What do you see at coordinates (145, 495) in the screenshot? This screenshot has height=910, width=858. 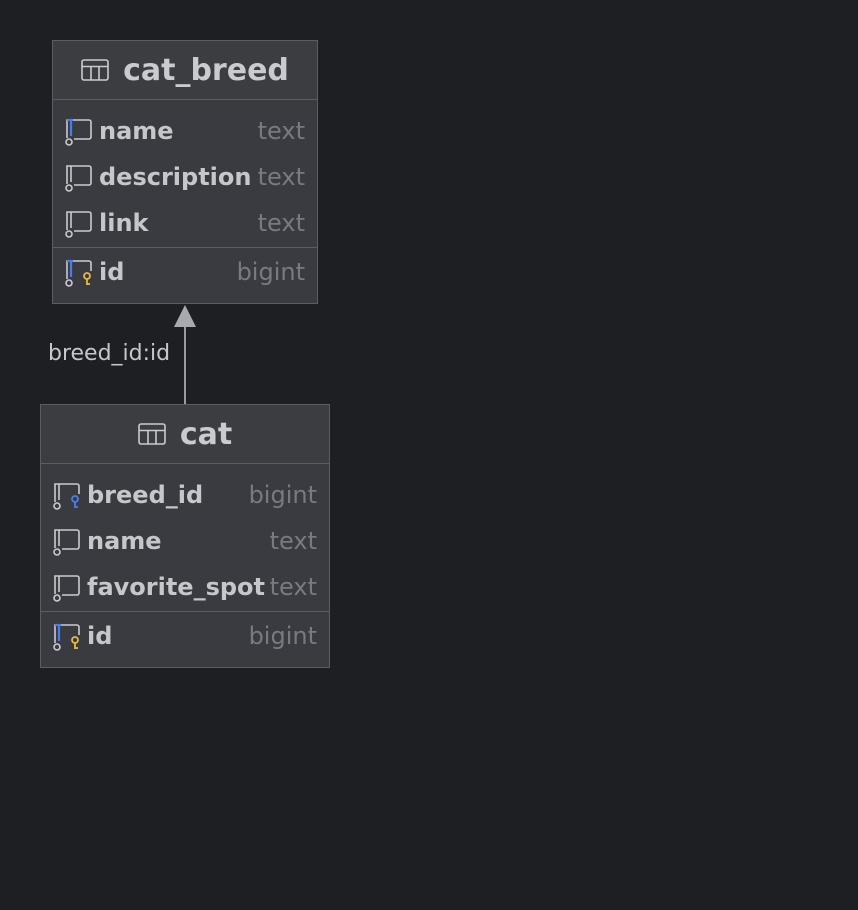 I see `column-name: breed_id` at bounding box center [145, 495].